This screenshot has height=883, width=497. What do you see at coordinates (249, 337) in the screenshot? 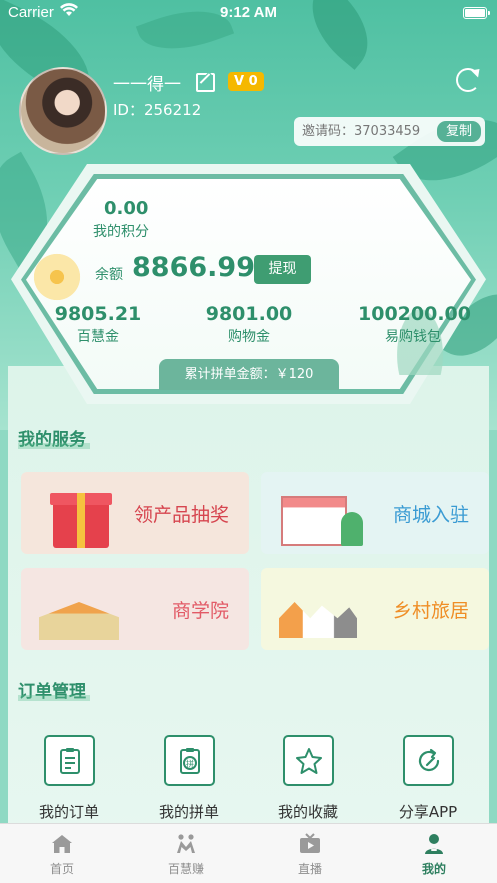
I see `stat-label: 购物金` at bounding box center [249, 337].